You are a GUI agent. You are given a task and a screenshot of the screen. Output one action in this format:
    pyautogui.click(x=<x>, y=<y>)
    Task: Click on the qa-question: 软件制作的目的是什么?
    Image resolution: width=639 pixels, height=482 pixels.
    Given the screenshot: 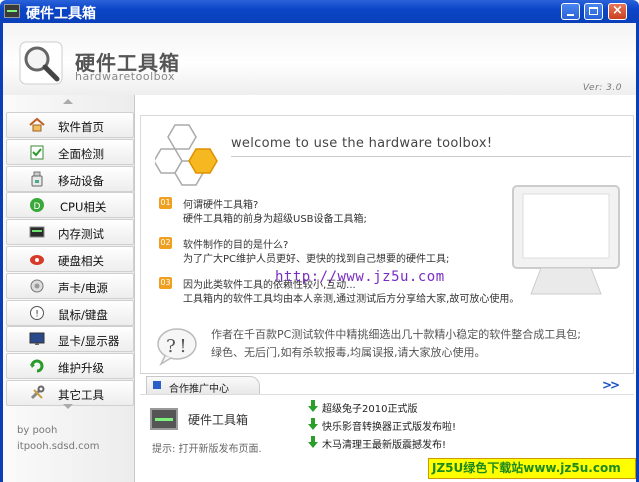 What is the action you would take?
    pyautogui.click(x=236, y=245)
    